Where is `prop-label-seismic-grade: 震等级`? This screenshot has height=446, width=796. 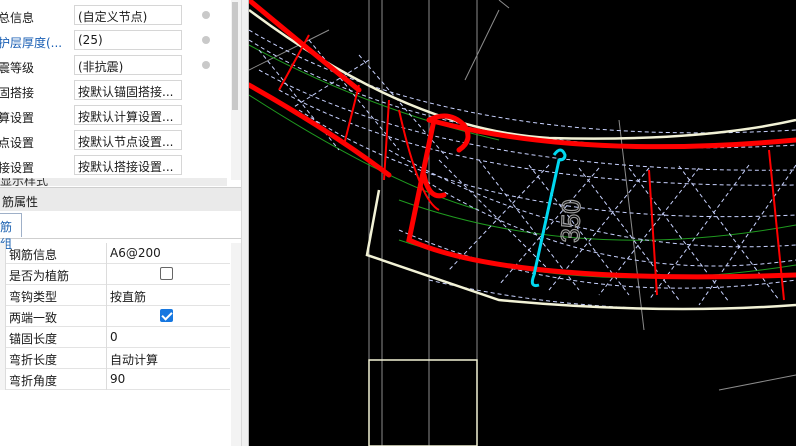
prop-label-seismic-grade: 震等级 is located at coordinates (17, 68).